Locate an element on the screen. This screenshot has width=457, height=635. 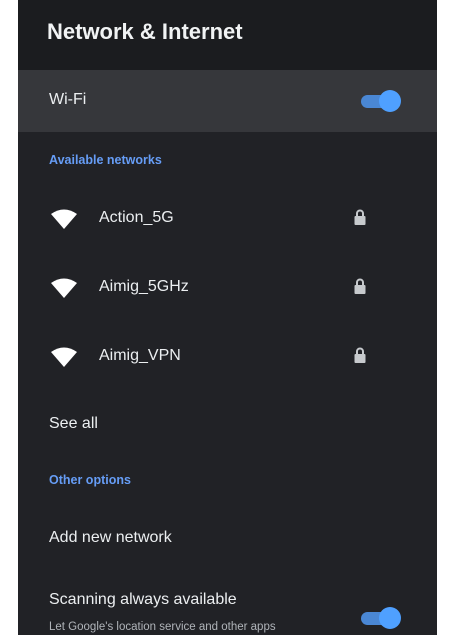
network-item-aimig-vpn: Aimig_VPN is located at coordinates (227, 357).